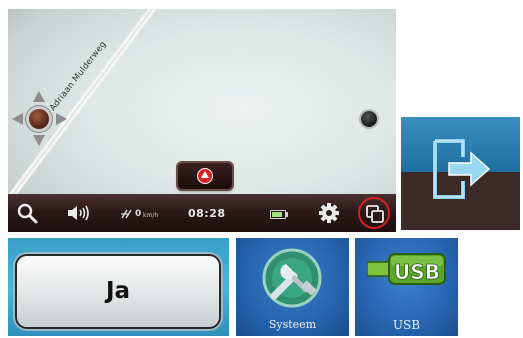 The width and height of the screenshot is (523, 338). I want to click on speed-value: 0, so click(138, 214).